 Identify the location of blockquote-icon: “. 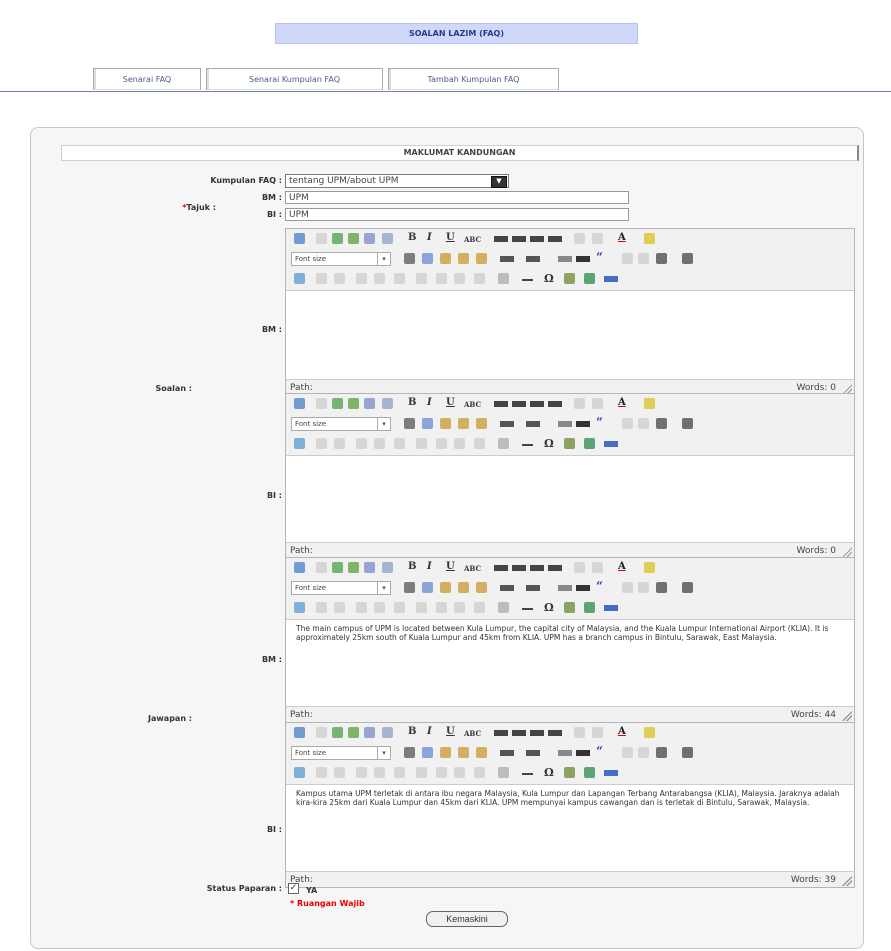
(599, 586).